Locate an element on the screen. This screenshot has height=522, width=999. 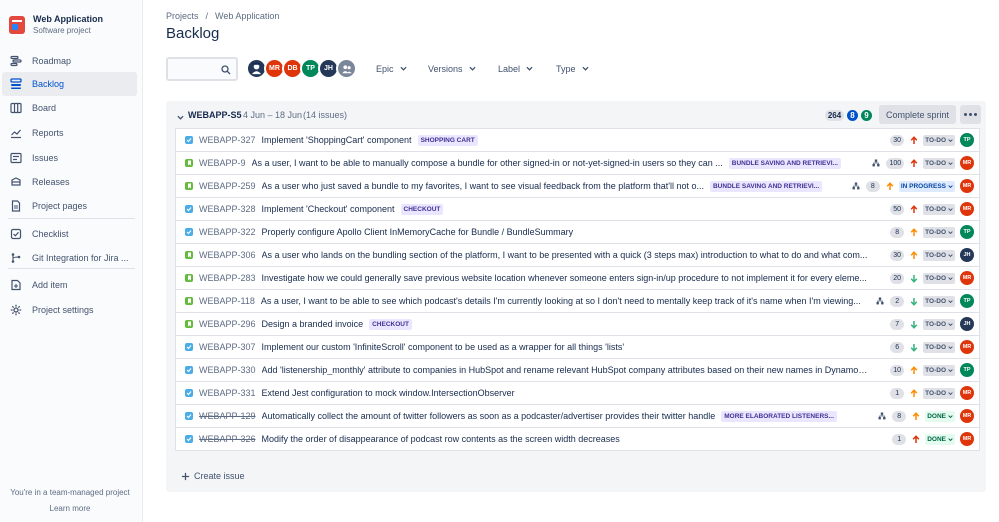
issue-summary: Implement 'ShoppingCart' component is located at coordinates (337, 140).